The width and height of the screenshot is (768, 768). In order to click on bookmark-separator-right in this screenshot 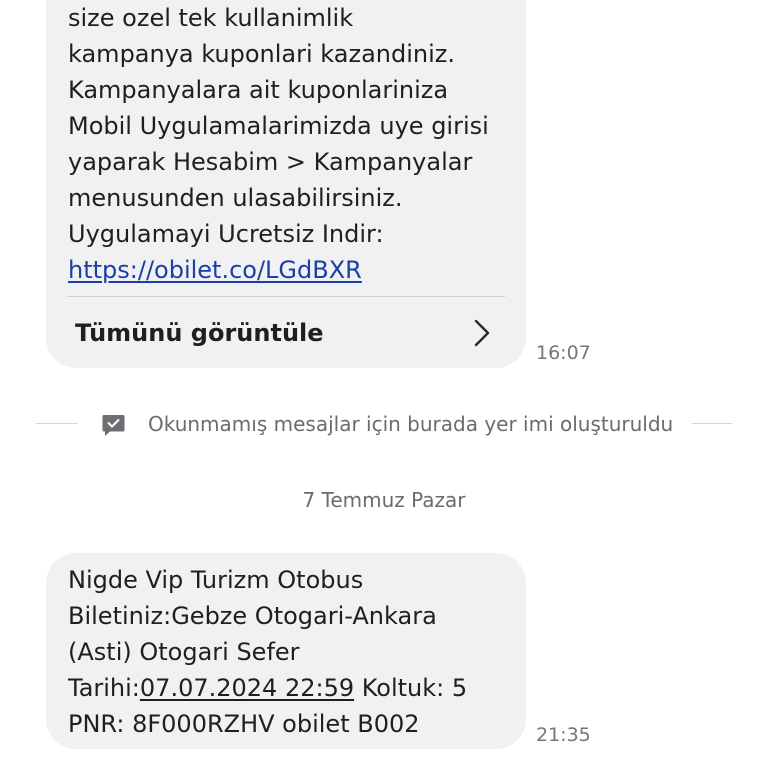, I will do `click(712, 423)`.